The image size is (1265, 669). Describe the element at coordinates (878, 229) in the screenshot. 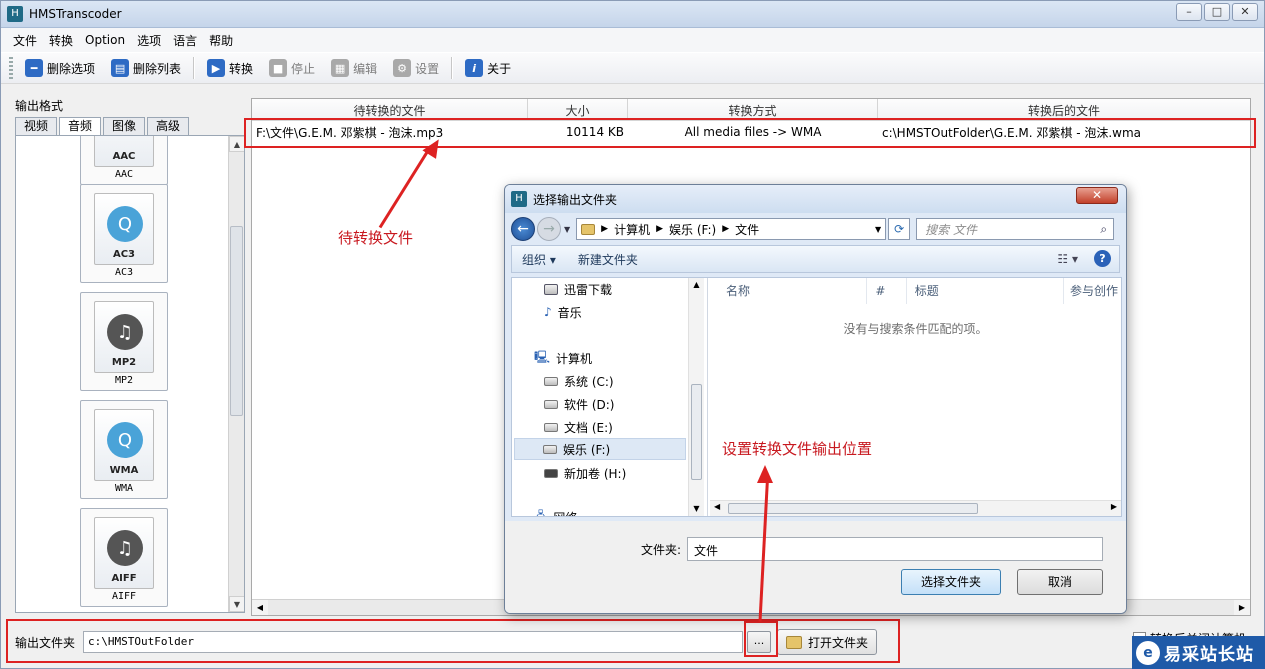

I see `address-dropdown-icon: ▼` at that location.